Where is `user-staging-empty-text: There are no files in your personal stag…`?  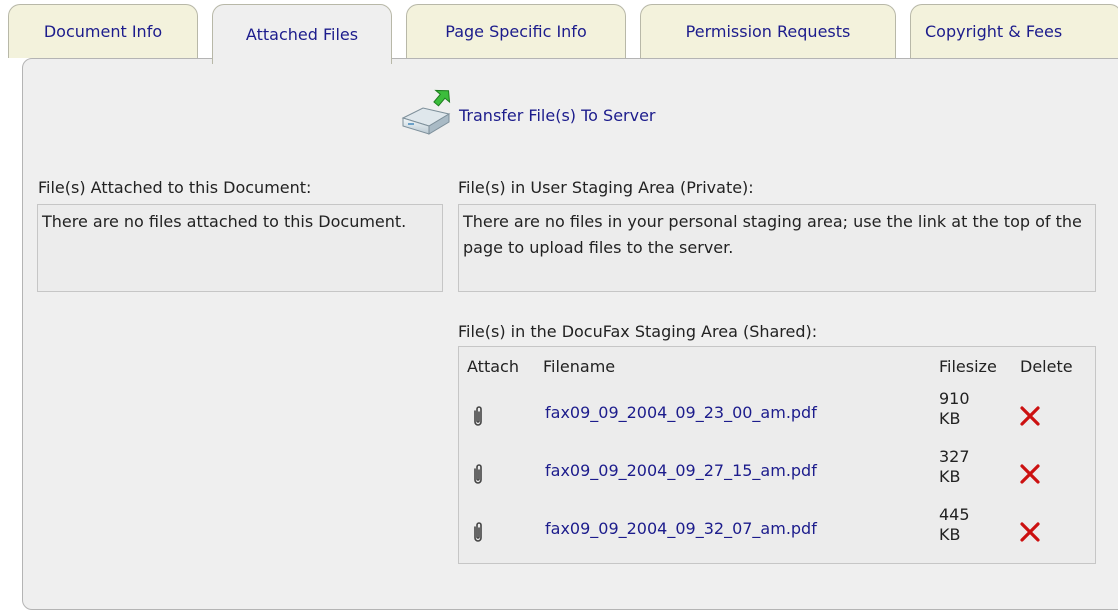
user-staging-empty-text: There are no files in your personal stag… is located at coordinates (772, 234).